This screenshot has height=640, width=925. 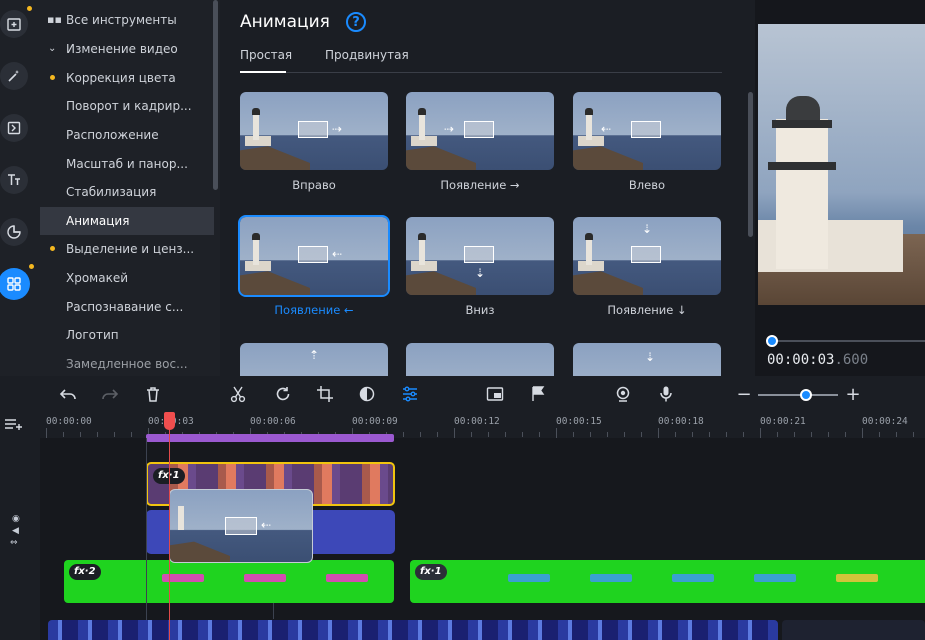 What do you see at coordinates (744, 394) in the screenshot?
I see `zoom-out-button: −` at bounding box center [744, 394].